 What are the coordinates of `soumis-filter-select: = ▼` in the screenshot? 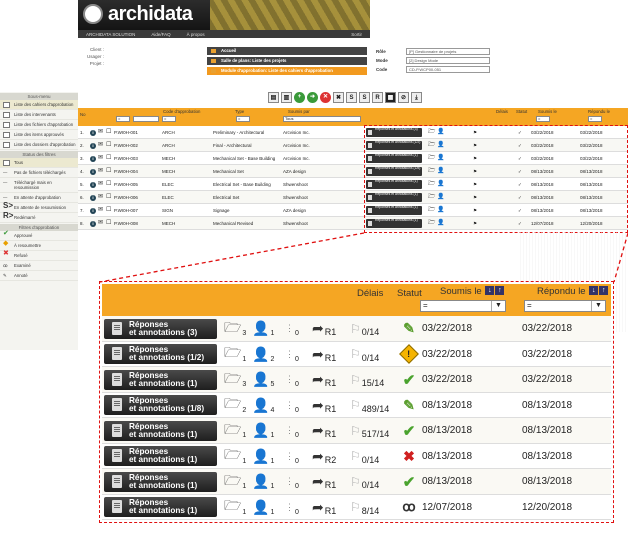 It's located at (463, 306).